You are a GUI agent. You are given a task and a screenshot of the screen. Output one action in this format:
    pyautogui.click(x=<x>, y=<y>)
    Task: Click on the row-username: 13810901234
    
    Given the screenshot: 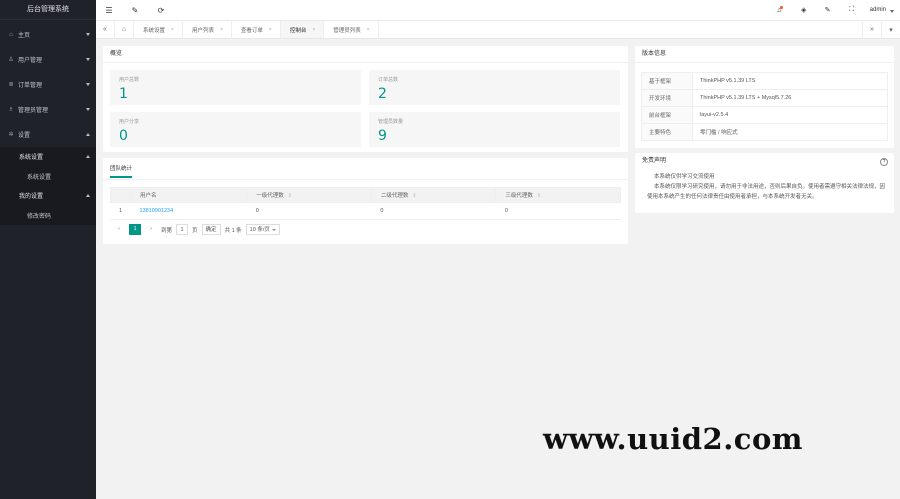 What is the action you would take?
    pyautogui.click(x=188, y=211)
    